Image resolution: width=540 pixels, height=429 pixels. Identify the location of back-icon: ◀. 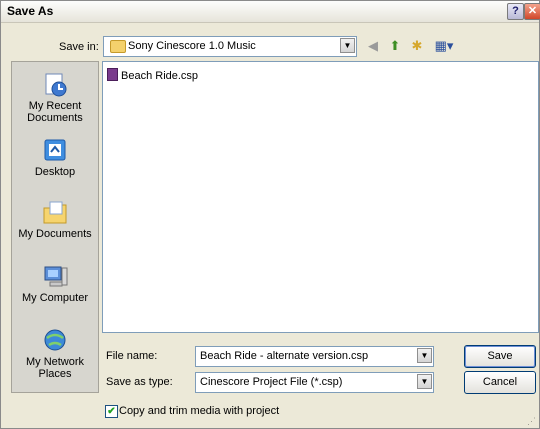
(373, 46).